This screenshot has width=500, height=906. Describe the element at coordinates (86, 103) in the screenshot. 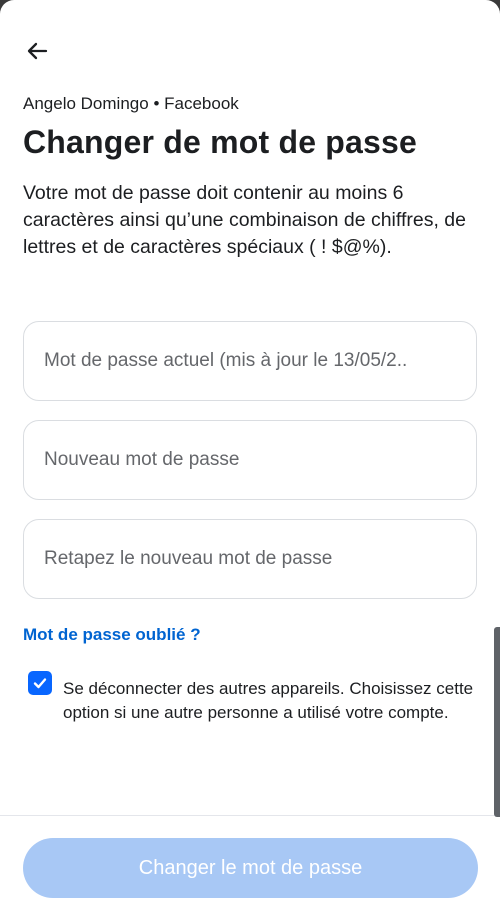

I see `account-name: Angelo Domingo` at that location.